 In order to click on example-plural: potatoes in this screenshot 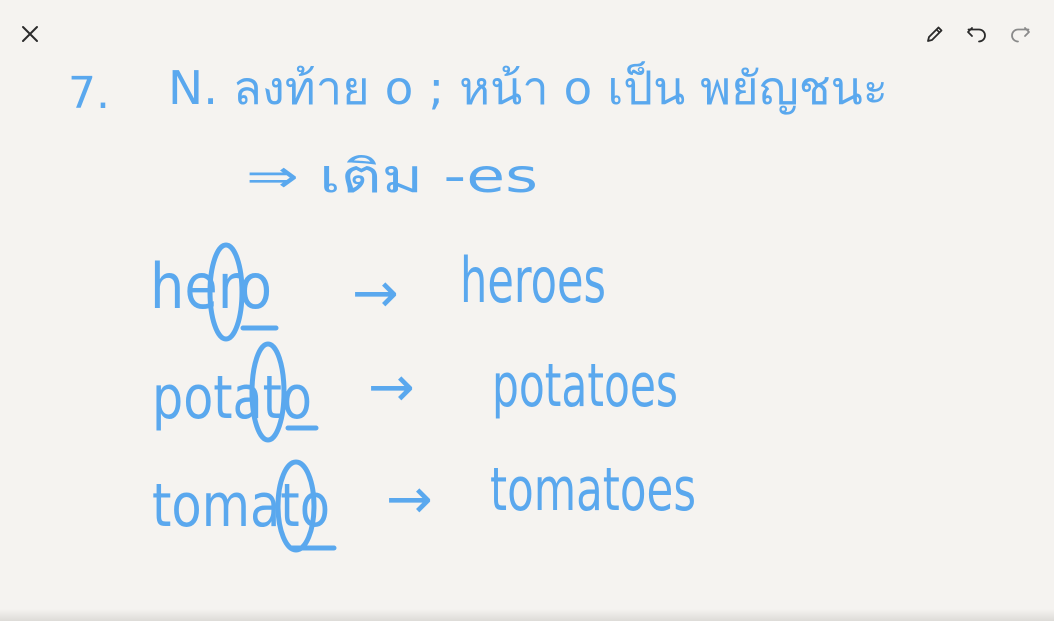, I will do `click(585, 386)`.